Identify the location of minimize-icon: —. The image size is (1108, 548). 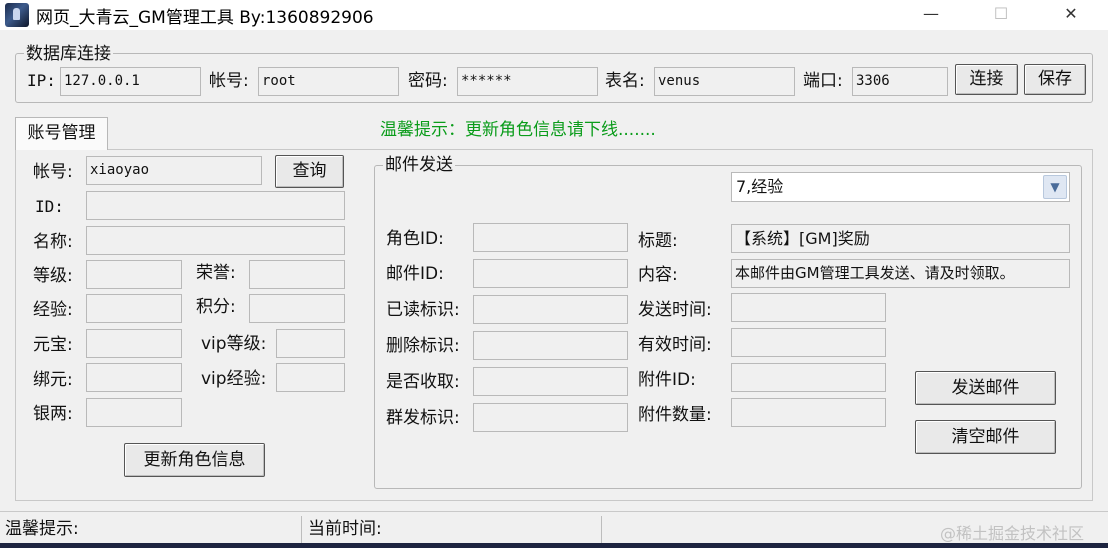
(931, 15).